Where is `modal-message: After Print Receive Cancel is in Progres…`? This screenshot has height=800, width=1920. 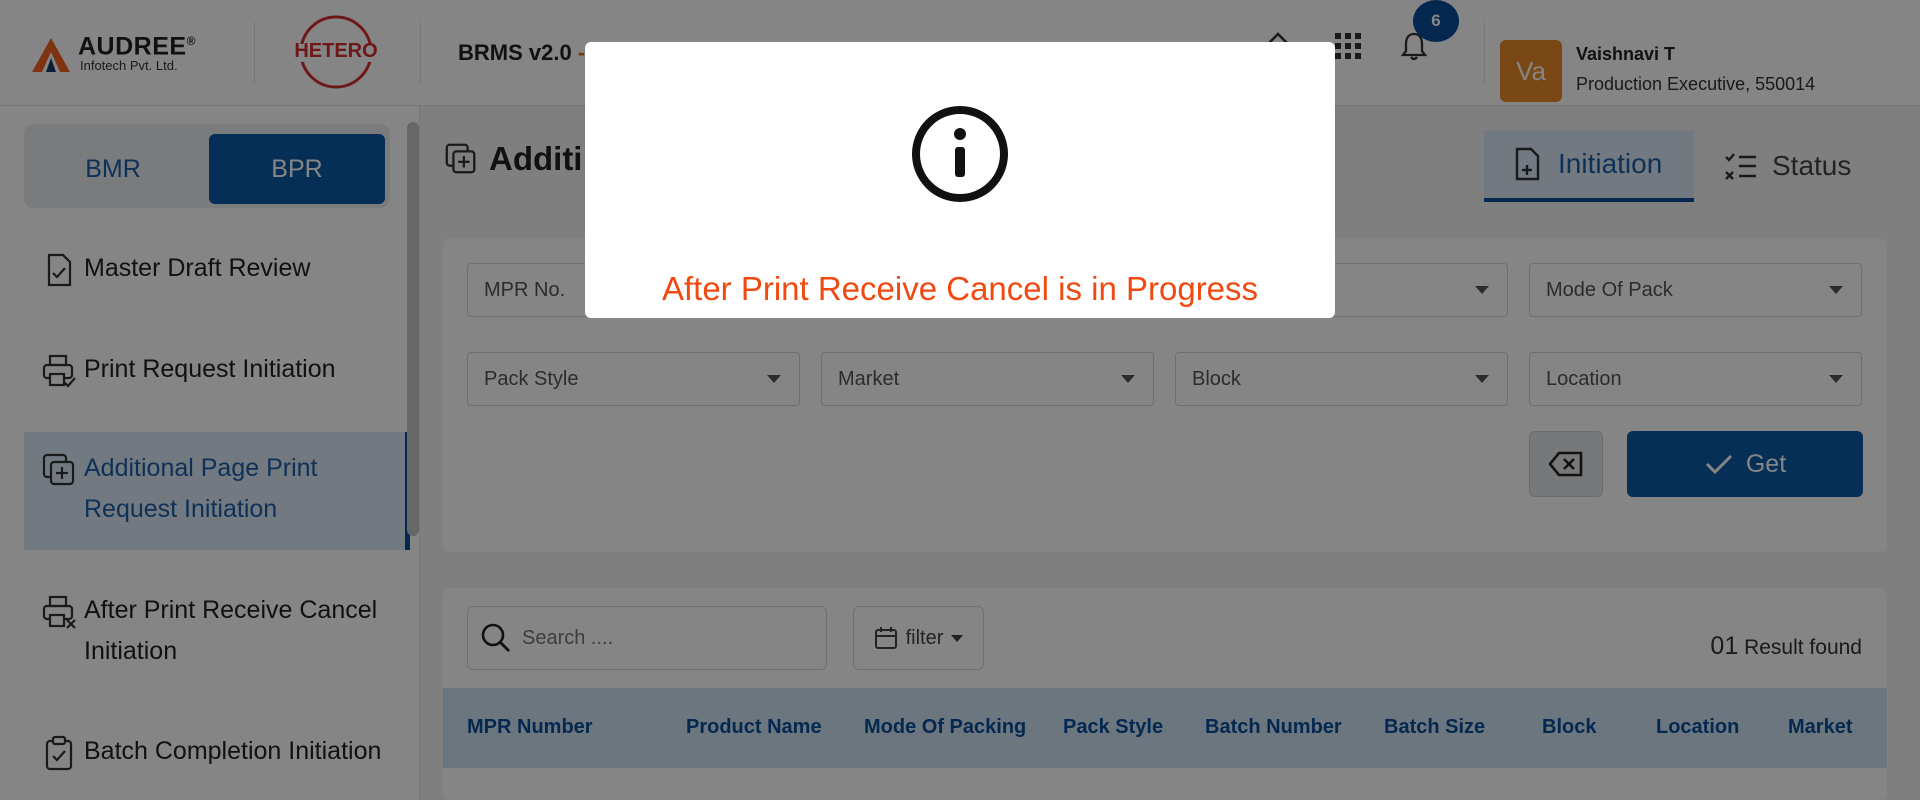
modal-message: After Print Receive Cancel is in Progres… is located at coordinates (960, 288).